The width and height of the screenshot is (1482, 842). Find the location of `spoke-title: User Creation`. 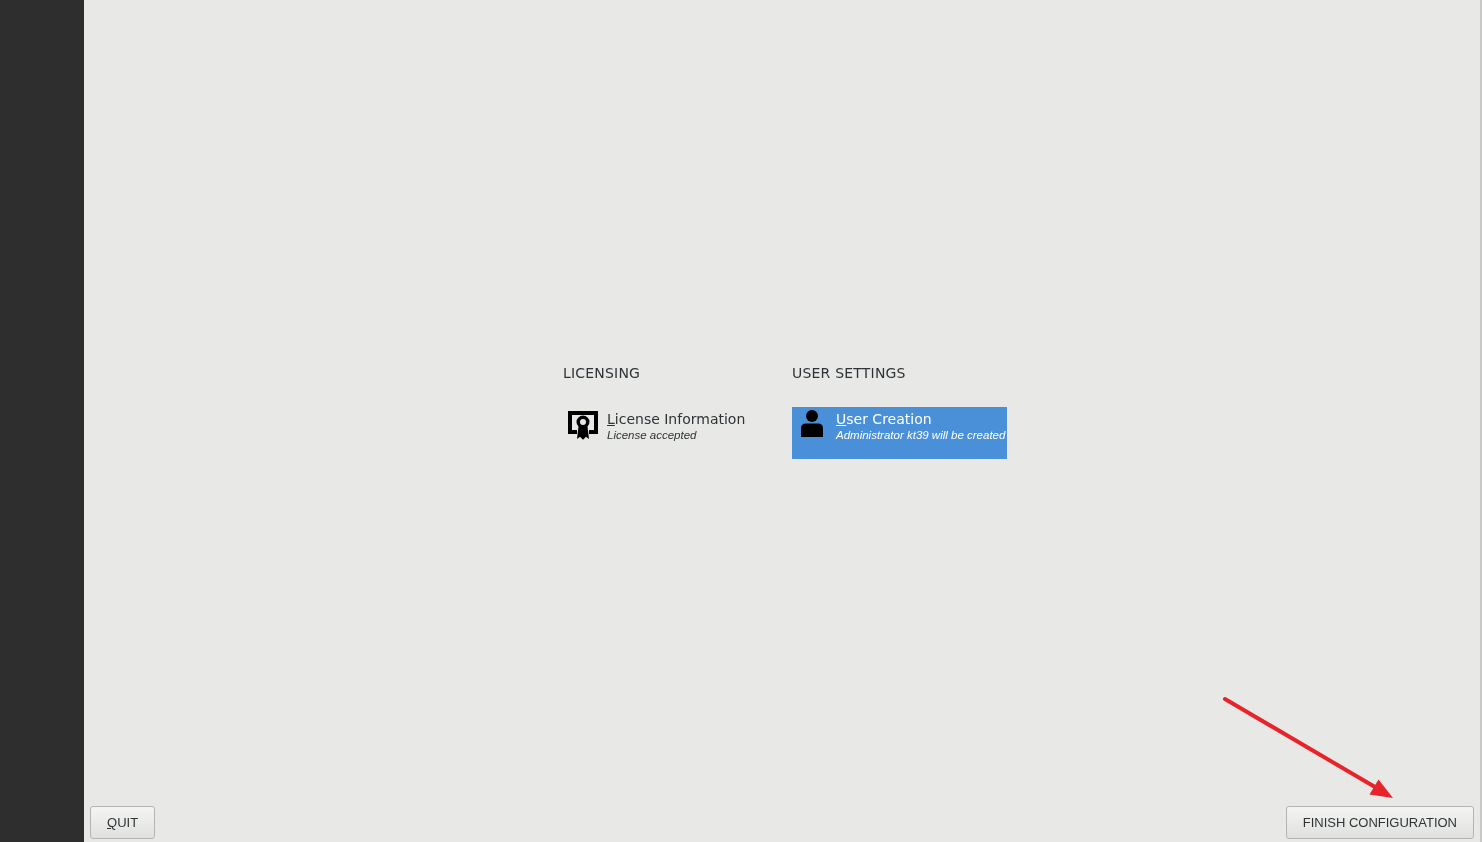

spoke-title: User Creation is located at coordinates (884, 419).